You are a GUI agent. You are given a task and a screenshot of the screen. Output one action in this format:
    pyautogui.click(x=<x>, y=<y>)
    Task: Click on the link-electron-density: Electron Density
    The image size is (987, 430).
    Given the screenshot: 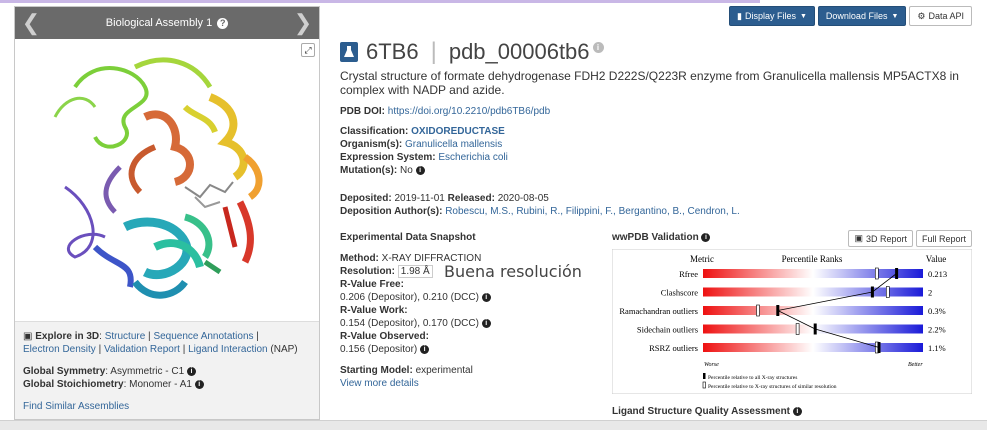 What is the action you would take?
    pyautogui.click(x=59, y=349)
    